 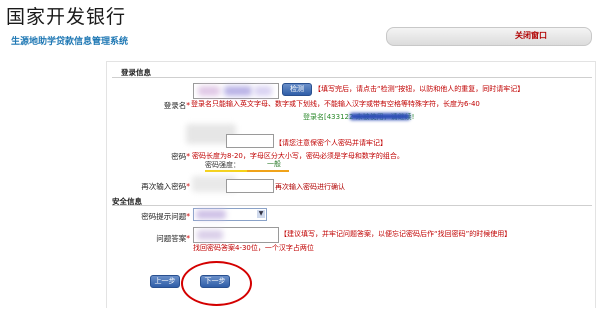 What do you see at coordinates (310, 187) in the screenshot?
I see `repeat-password-hint: 再次输入密码进行确认` at bounding box center [310, 187].